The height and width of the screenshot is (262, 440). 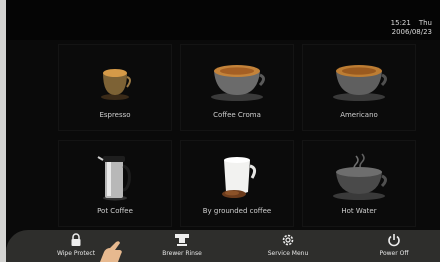 I want to click on drink-label: Espresso, so click(x=115, y=115).